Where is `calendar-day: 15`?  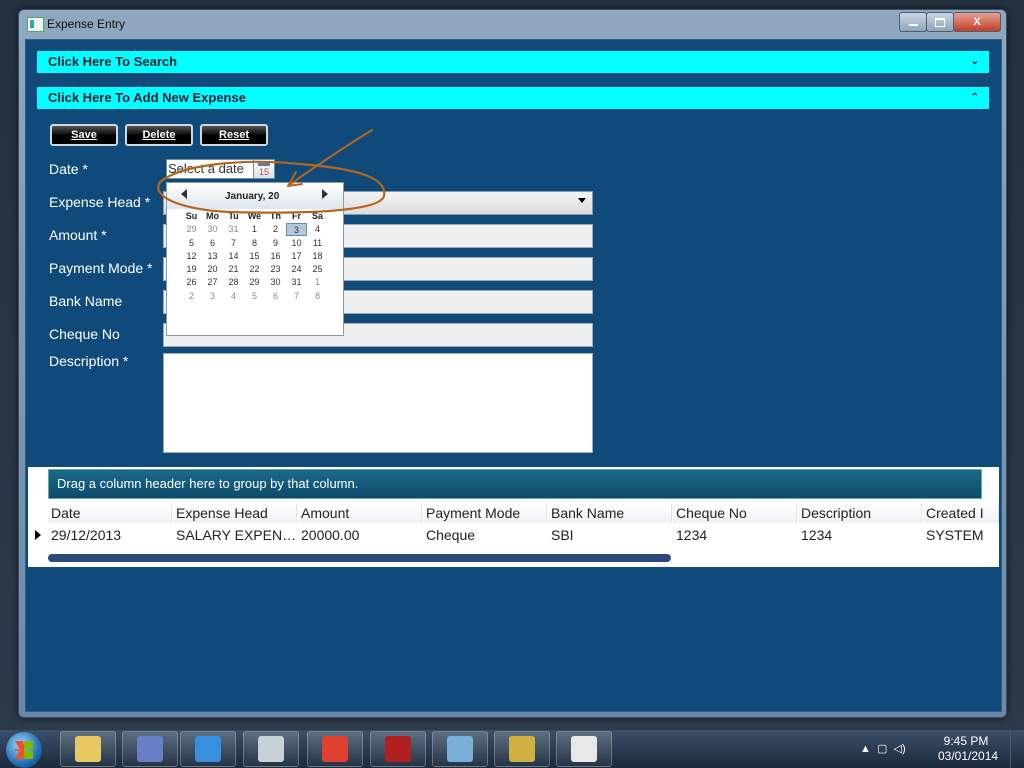 calendar-day: 15 is located at coordinates (254, 256).